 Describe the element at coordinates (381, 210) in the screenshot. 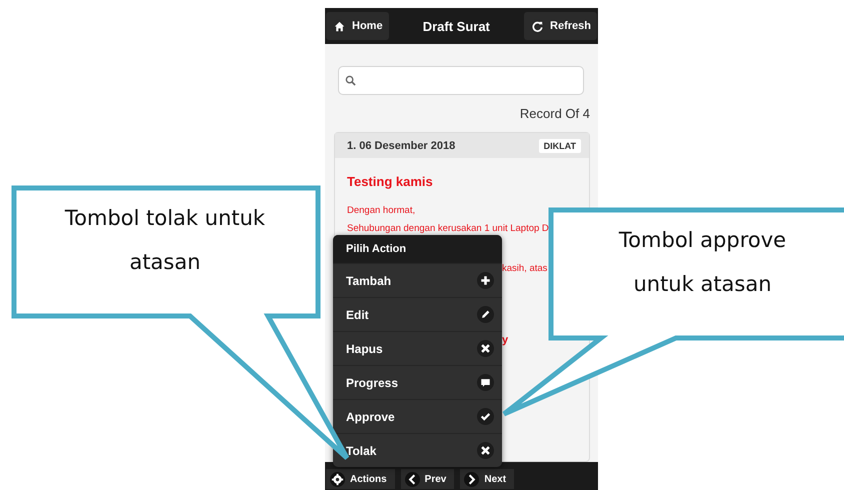

I see `letter-text: Dengan hormat,` at that location.